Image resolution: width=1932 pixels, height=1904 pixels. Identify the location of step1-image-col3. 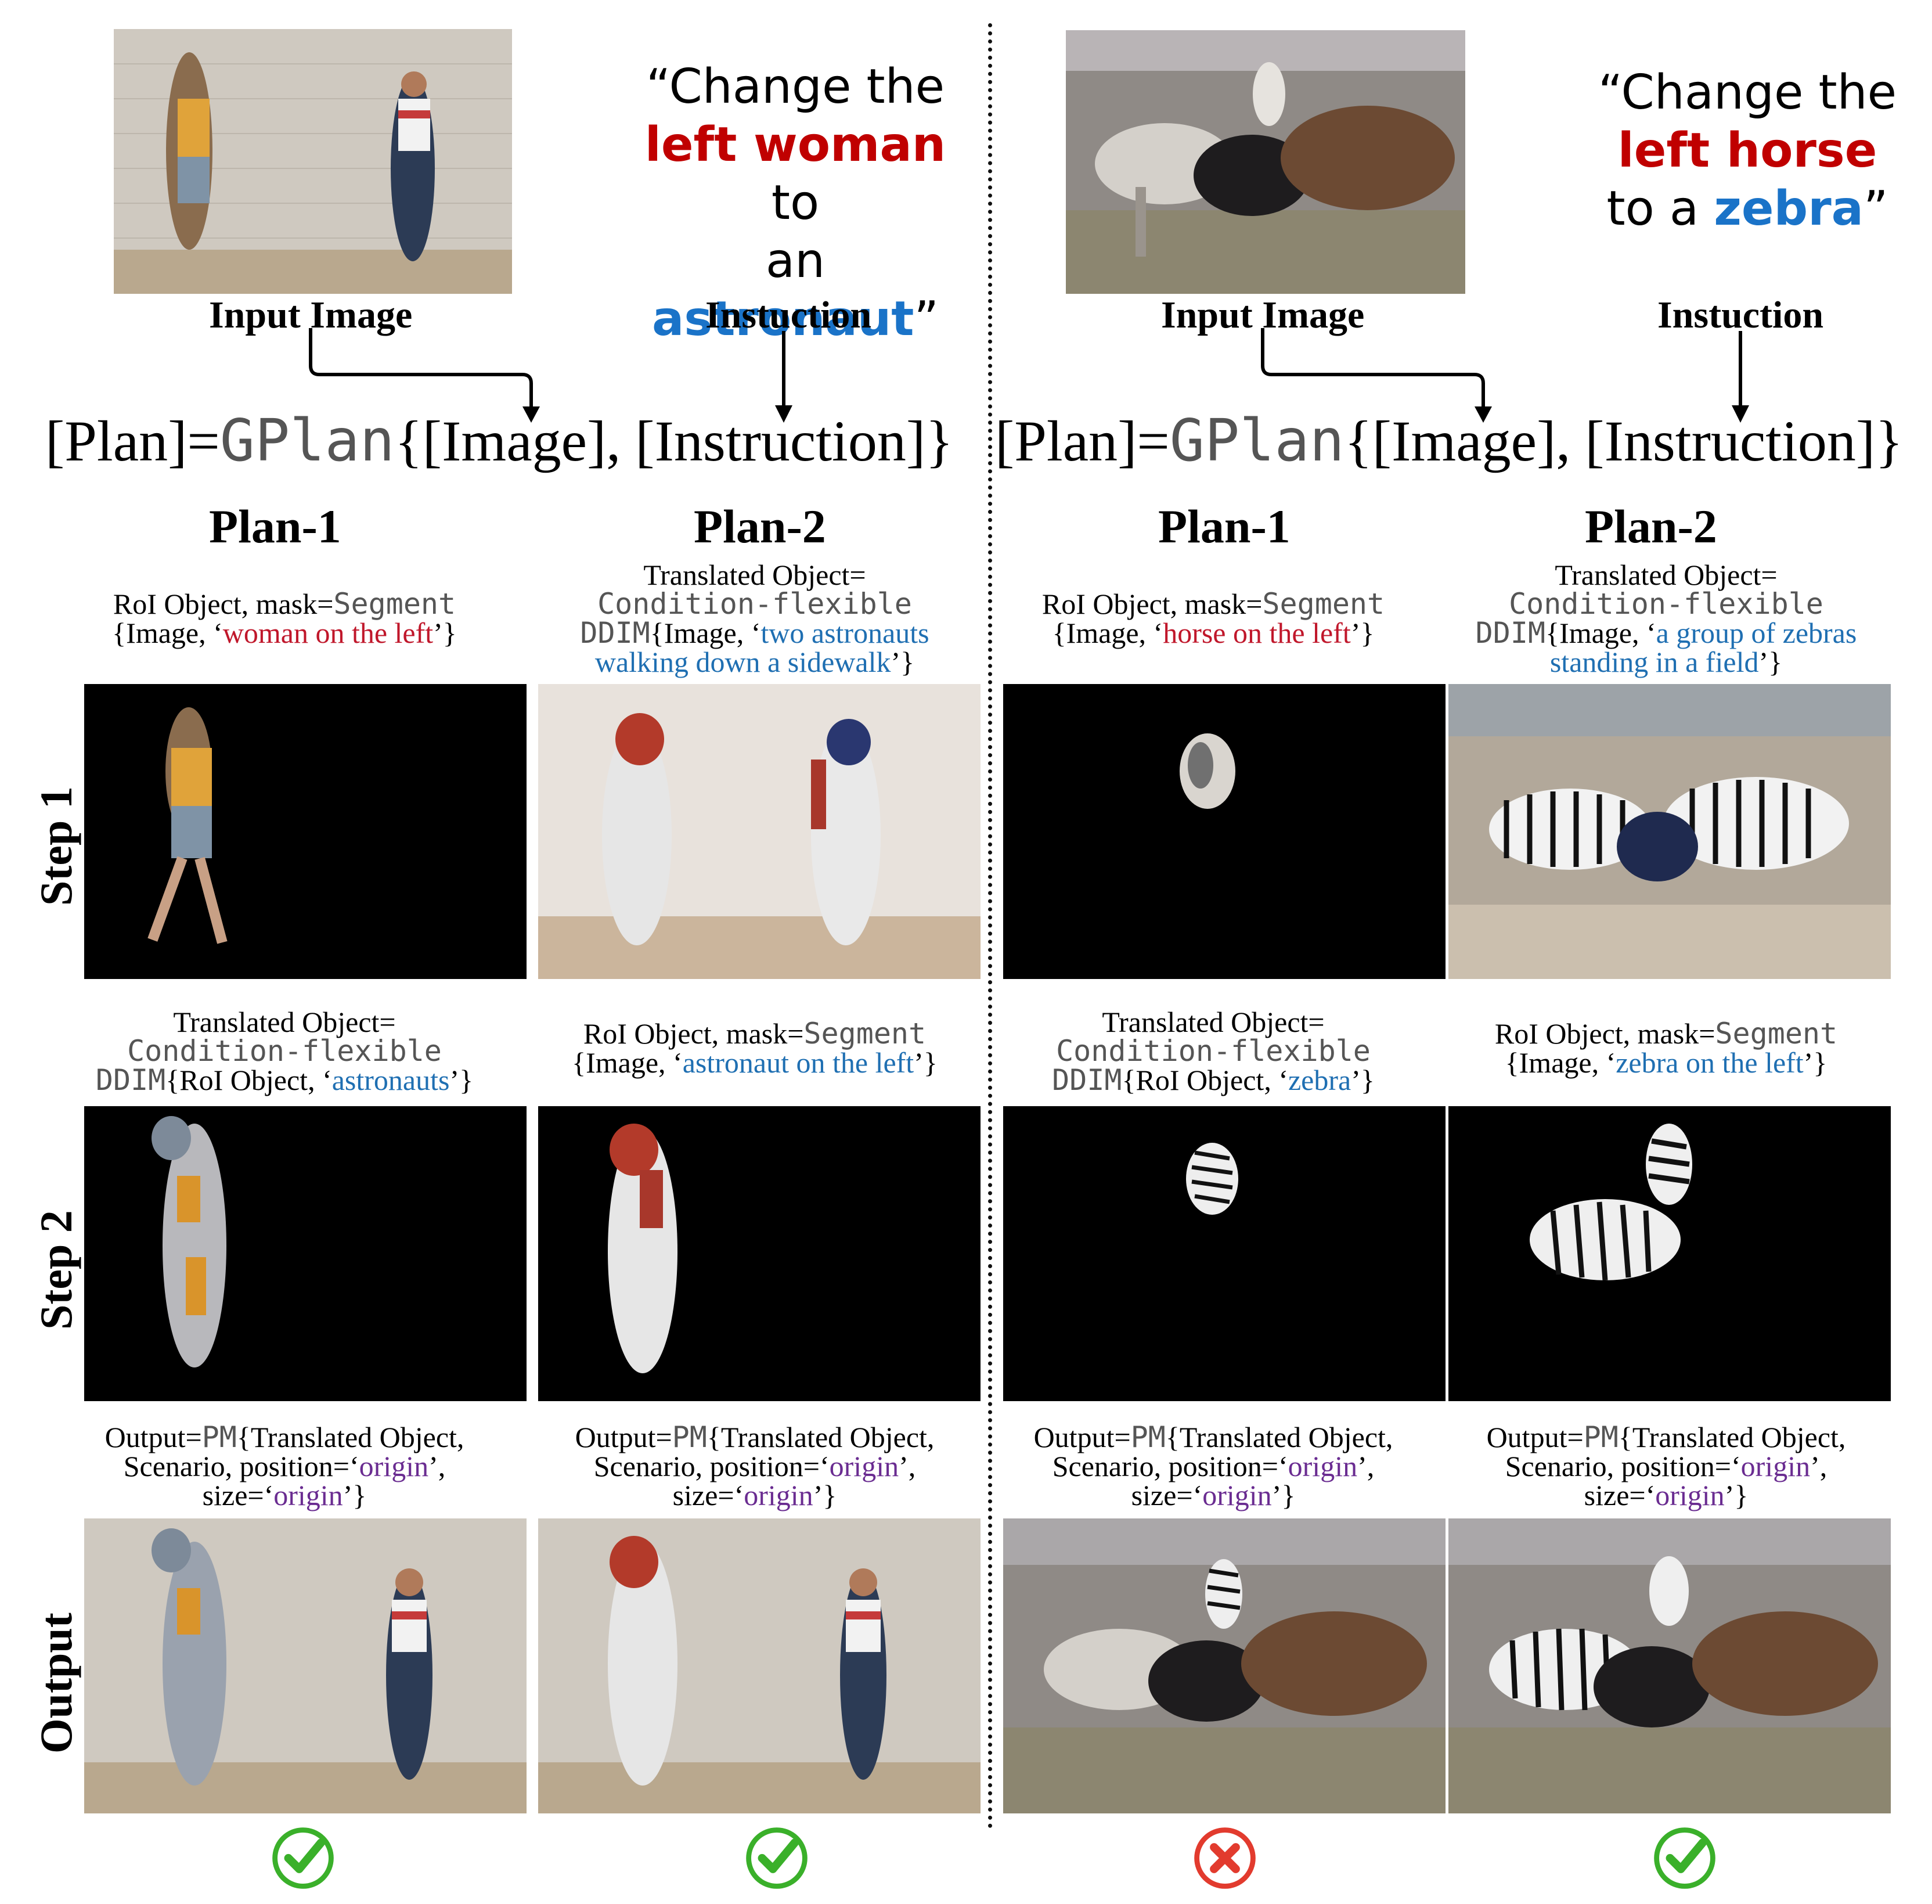
(1224, 832).